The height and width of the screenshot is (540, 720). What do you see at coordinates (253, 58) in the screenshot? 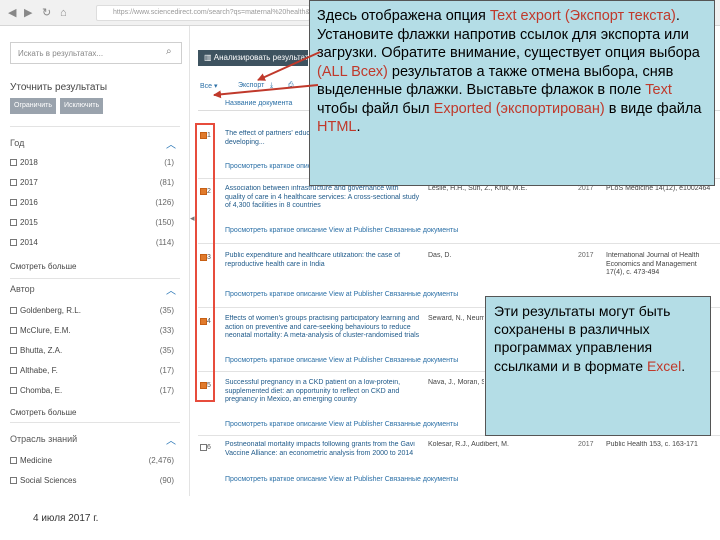
I see `analyze-results-button: ▥ Анализировать результаты` at bounding box center [253, 58].